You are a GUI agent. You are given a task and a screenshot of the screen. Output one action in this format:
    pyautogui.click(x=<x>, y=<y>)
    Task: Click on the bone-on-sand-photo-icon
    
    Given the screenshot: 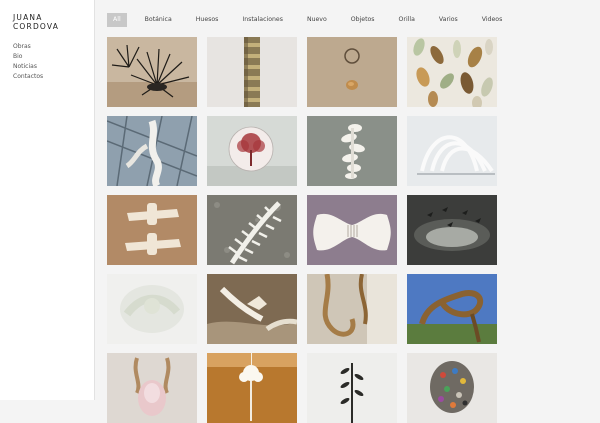 What is the action you would take?
    pyautogui.click(x=252, y=309)
    